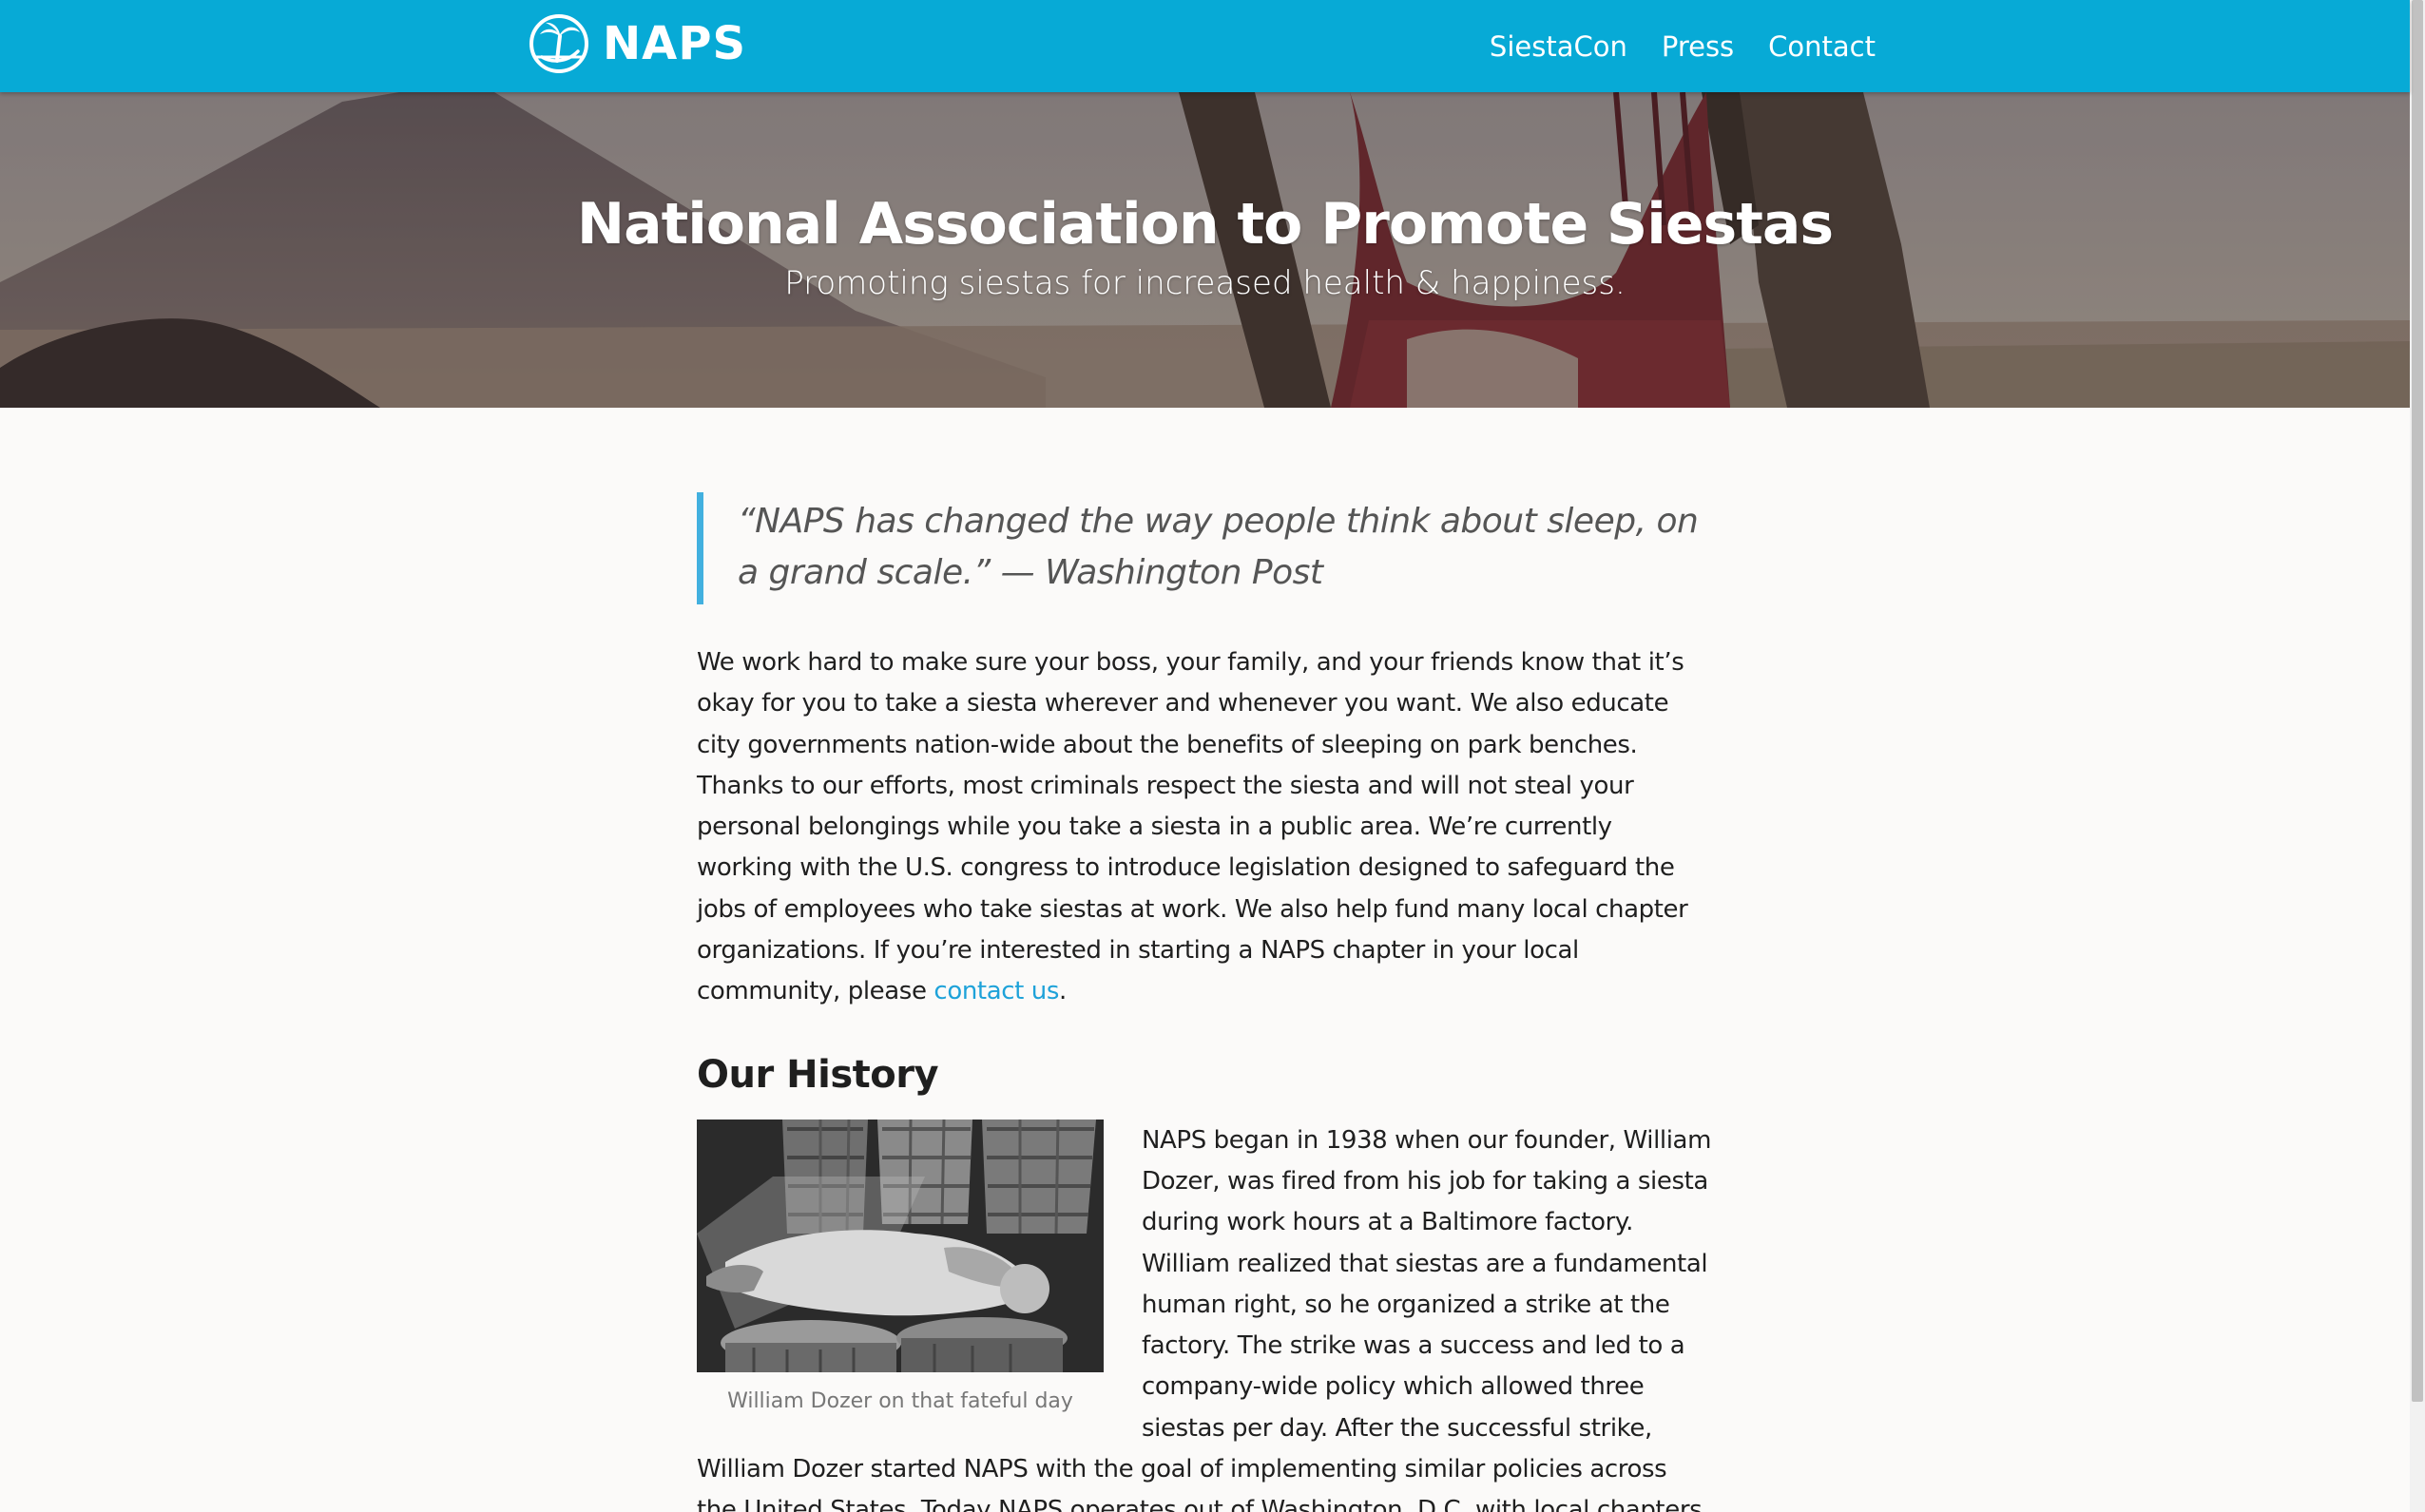  Describe the element at coordinates (996, 991) in the screenshot. I see `contact-us-link: contact us` at that location.